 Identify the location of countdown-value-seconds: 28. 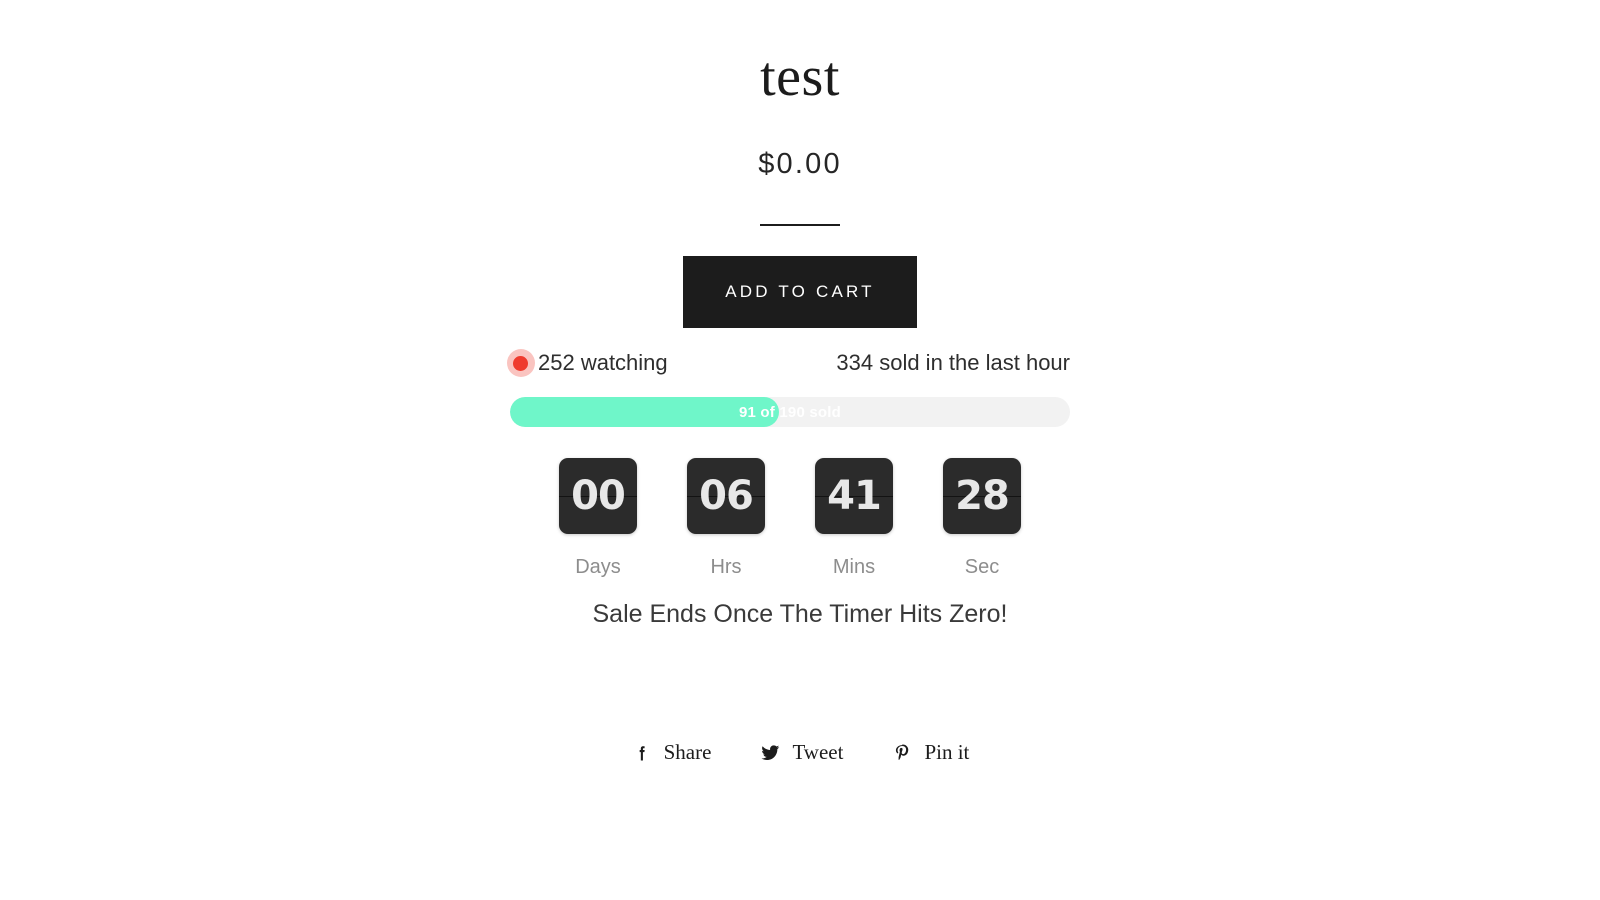
(982, 496).